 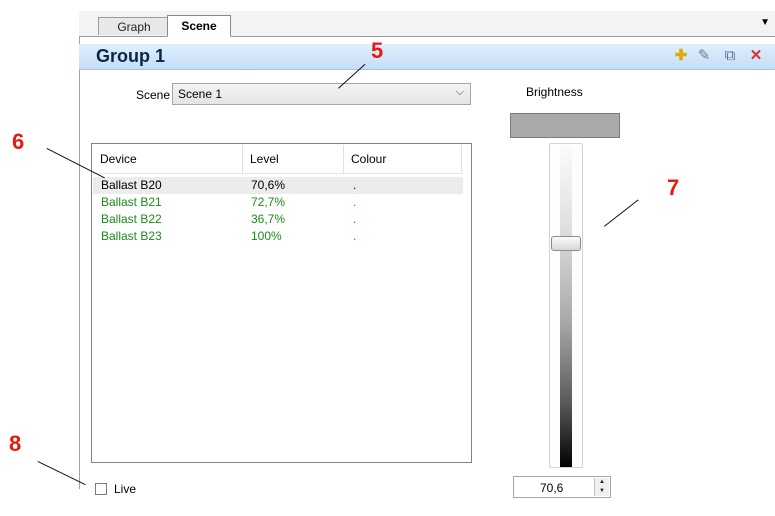 What do you see at coordinates (15, 443) in the screenshot?
I see `callout-number-8: 8` at bounding box center [15, 443].